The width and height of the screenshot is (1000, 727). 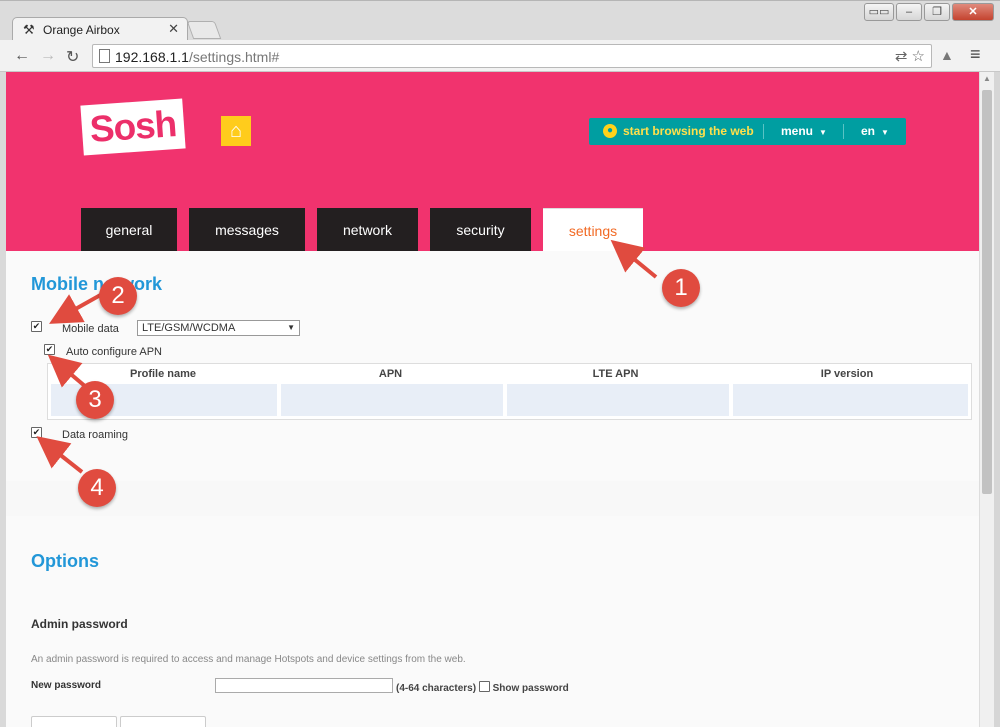 I want to click on window-border, so click(x=997, y=399).